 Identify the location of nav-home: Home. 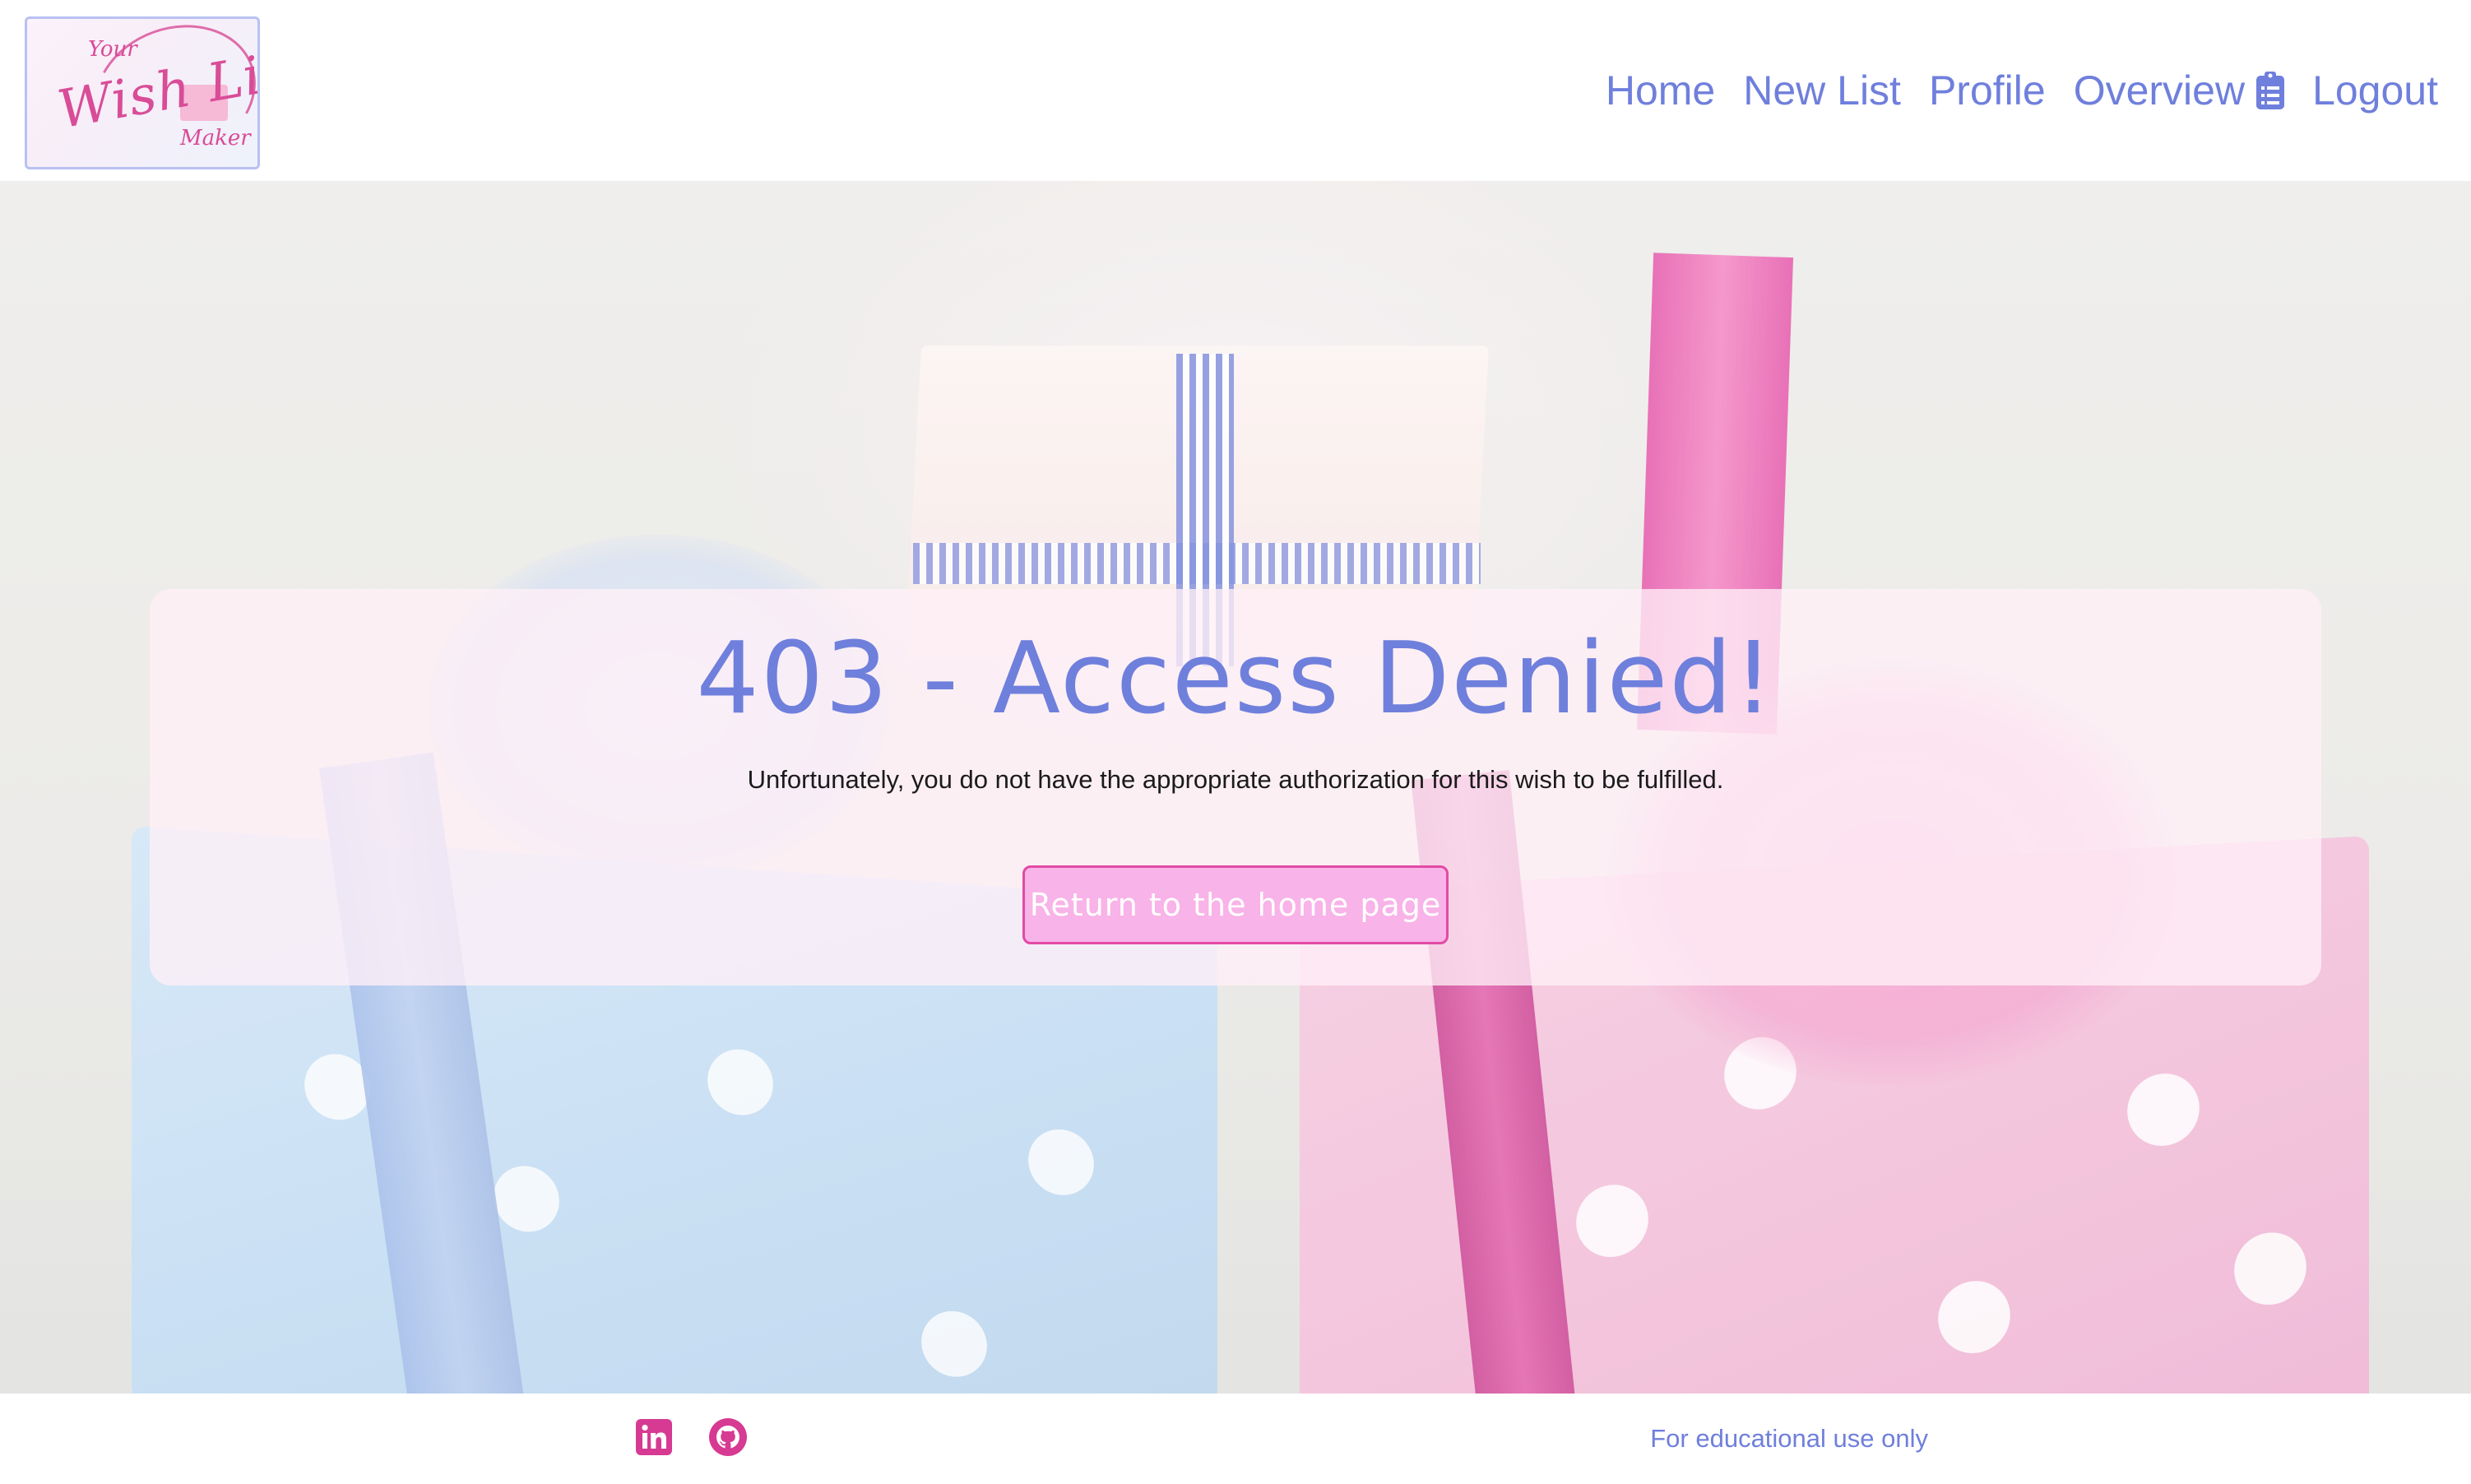
(1660, 90).